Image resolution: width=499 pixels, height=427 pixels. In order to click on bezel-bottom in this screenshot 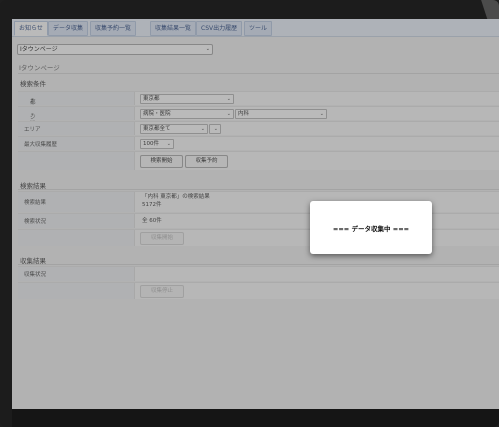, I will do `click(255, 418)`.